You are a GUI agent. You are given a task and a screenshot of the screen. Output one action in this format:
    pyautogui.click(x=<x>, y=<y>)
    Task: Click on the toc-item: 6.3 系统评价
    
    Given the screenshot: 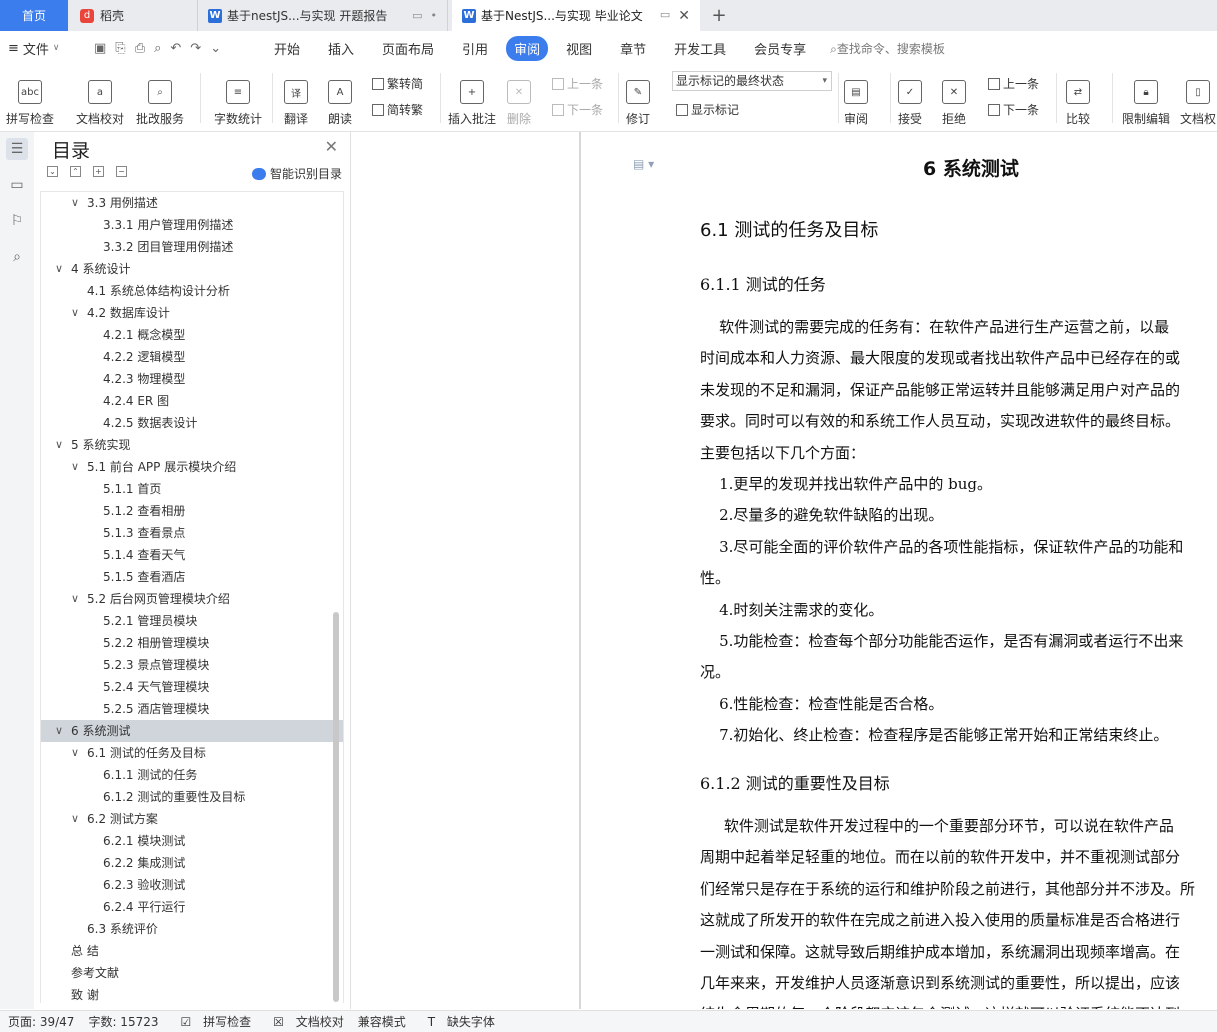 What is the action you would take?
    pyautogui.click(x=192, y=929)
    